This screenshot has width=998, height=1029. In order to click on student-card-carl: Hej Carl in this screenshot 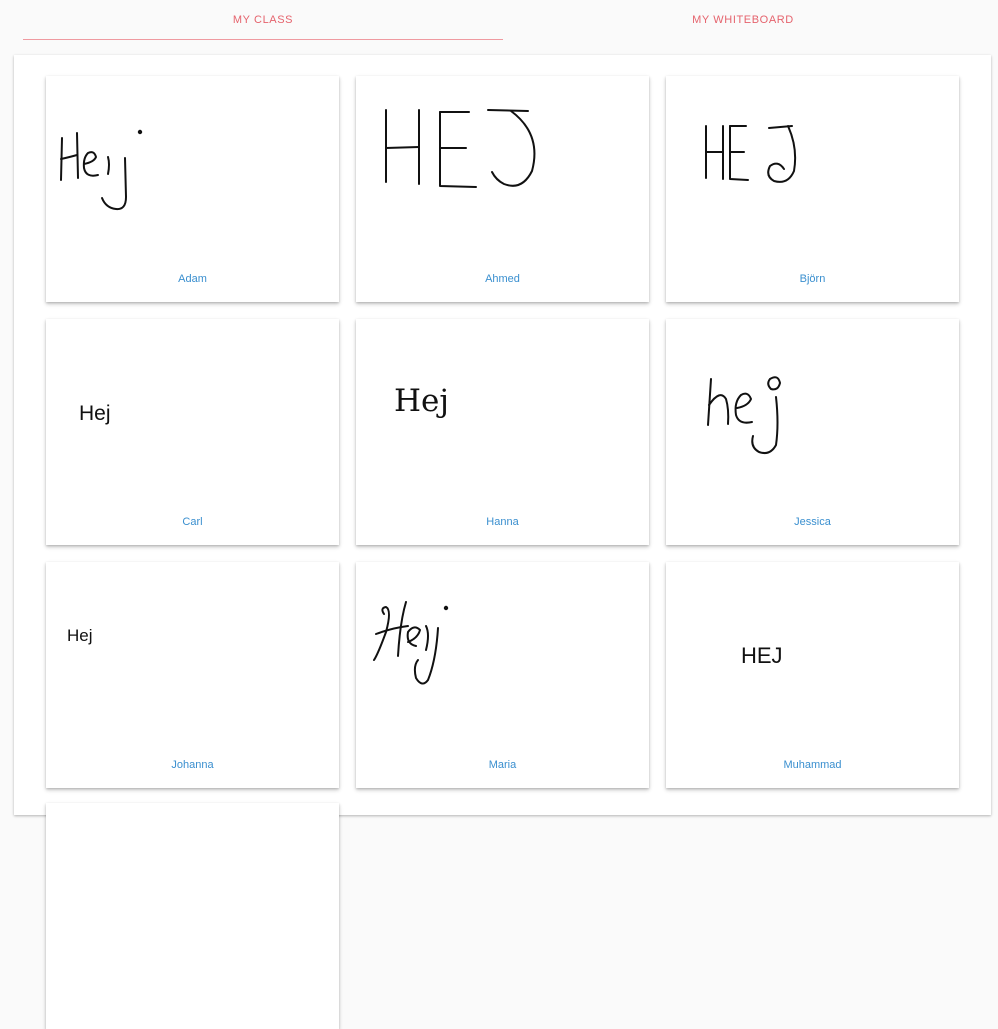, I will do `click(192, 432)`.